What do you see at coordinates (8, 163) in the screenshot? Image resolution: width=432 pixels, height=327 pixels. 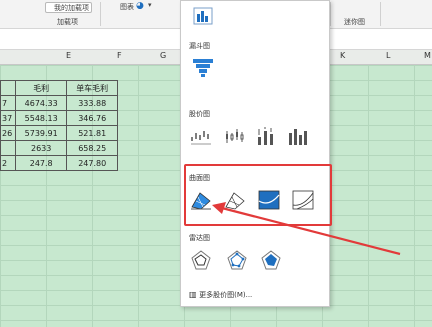 I see `table-cell: 2` at bounding box center [8, 163].